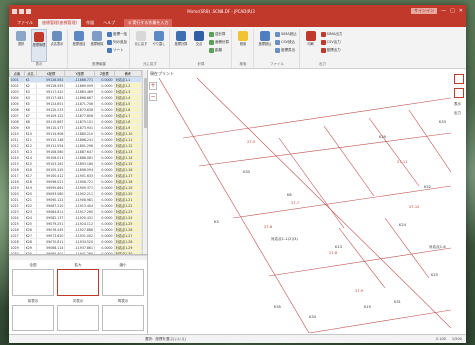 This screenshot has height=345, width=475. I want to click on drawing-label: 対応点1-1(2)(3), so click(284, 238).